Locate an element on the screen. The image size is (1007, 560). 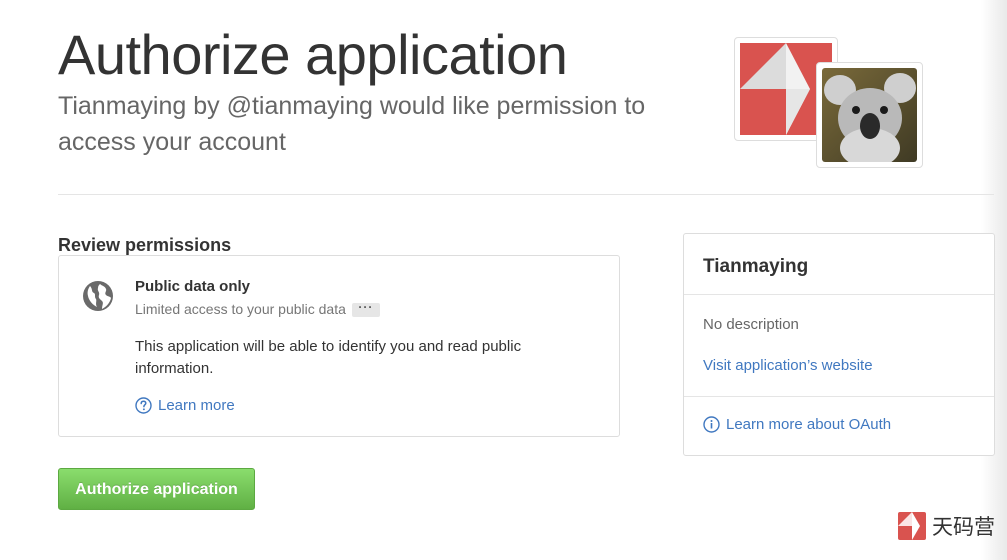
learn-more-link: Learn more is located at coordinates (185, 405).